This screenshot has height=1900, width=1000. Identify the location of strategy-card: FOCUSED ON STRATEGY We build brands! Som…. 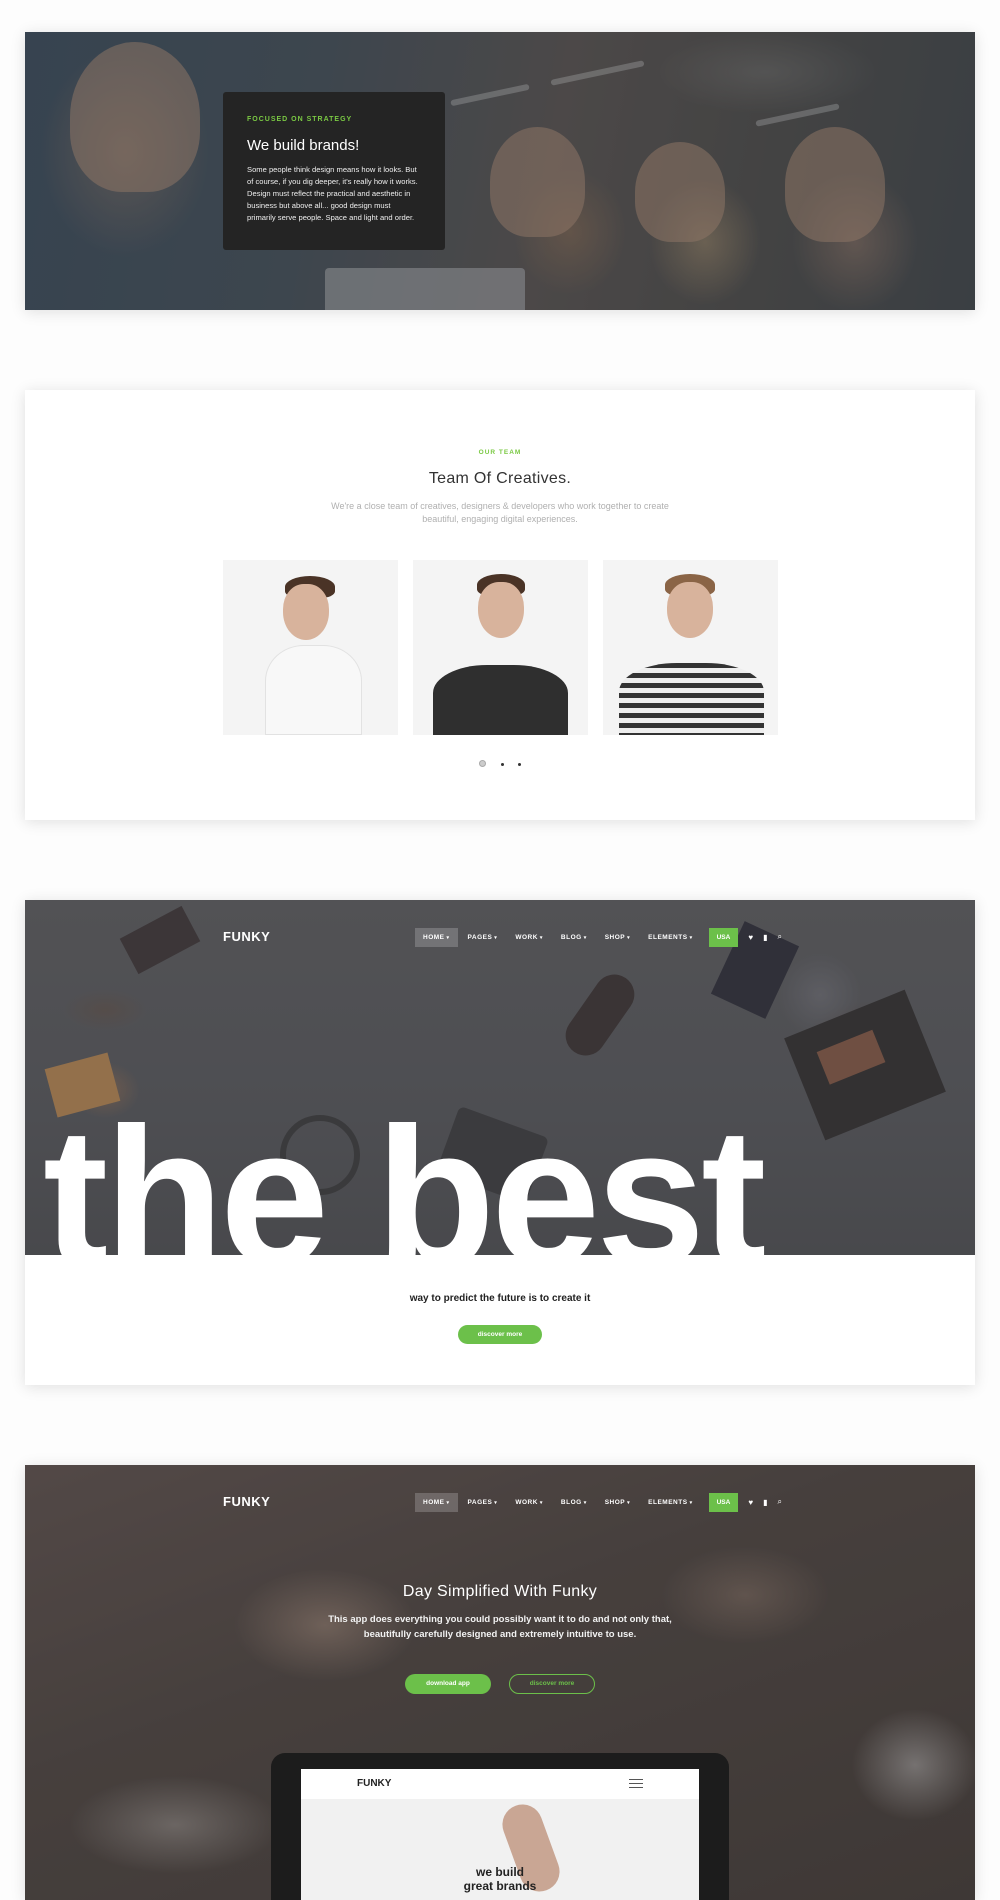
(334, 171).